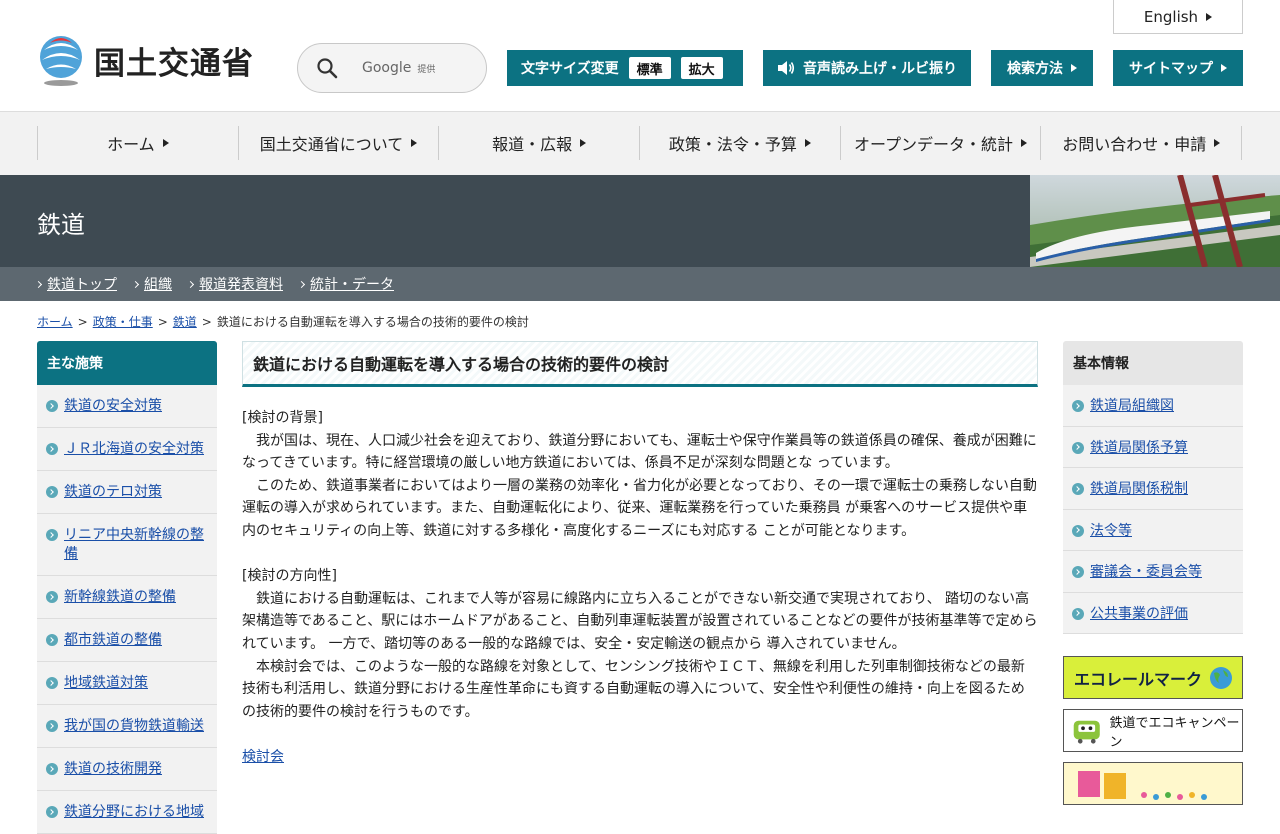 This screenshot has height=834, width=1280. I want to click on sidebar-item-terror: 鉄道のテロ対策, so click(127, 492).